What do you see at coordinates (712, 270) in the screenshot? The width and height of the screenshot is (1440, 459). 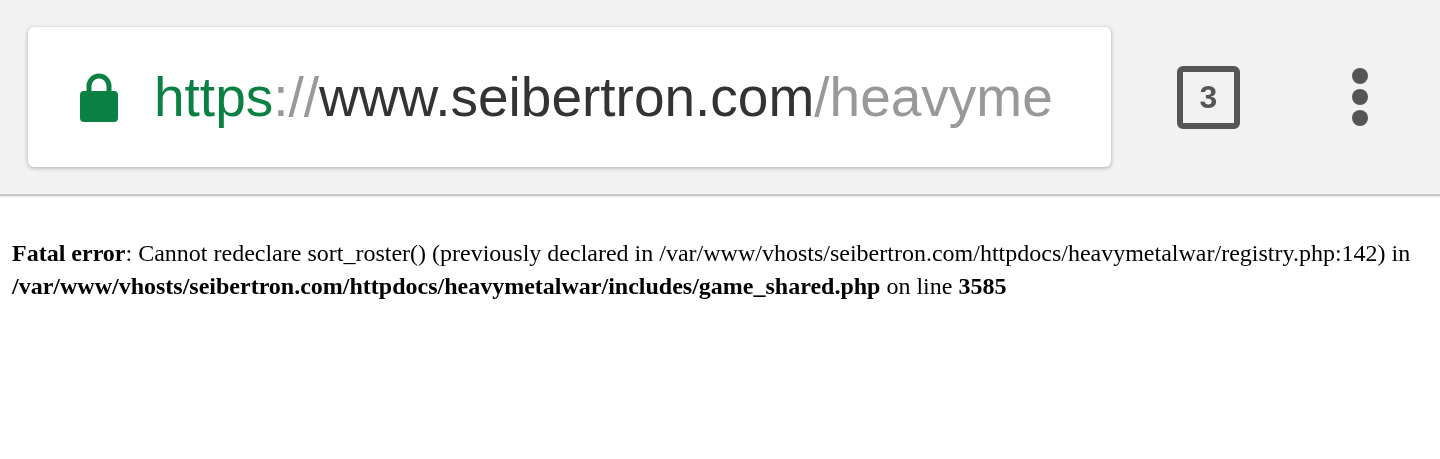 I see `error-message: Fatal error: Cannot redeclare sort_roster() (previously declared in /var/www/vhosts/seibertron.com/httpdocs/heavymetalwar/registry.php:142) in /var/www/vhosts/seibertron.com/httpdocs/heavymetalwar/includes/game_shared.php on line 3585` at bounding box center [712, 270].